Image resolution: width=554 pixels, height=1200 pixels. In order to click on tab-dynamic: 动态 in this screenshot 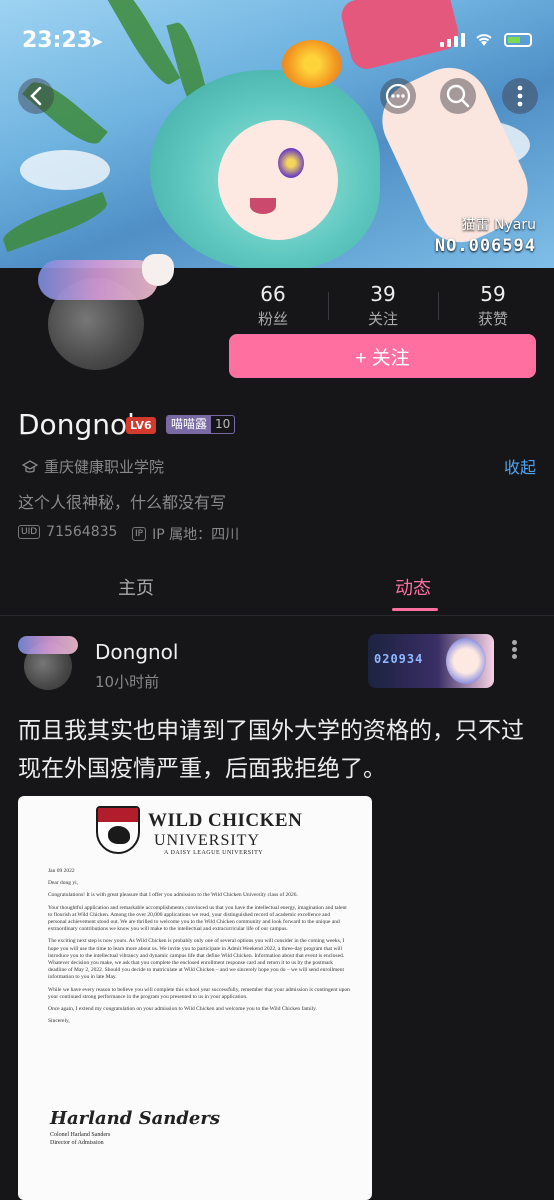, I will do `click(413, 587)`.